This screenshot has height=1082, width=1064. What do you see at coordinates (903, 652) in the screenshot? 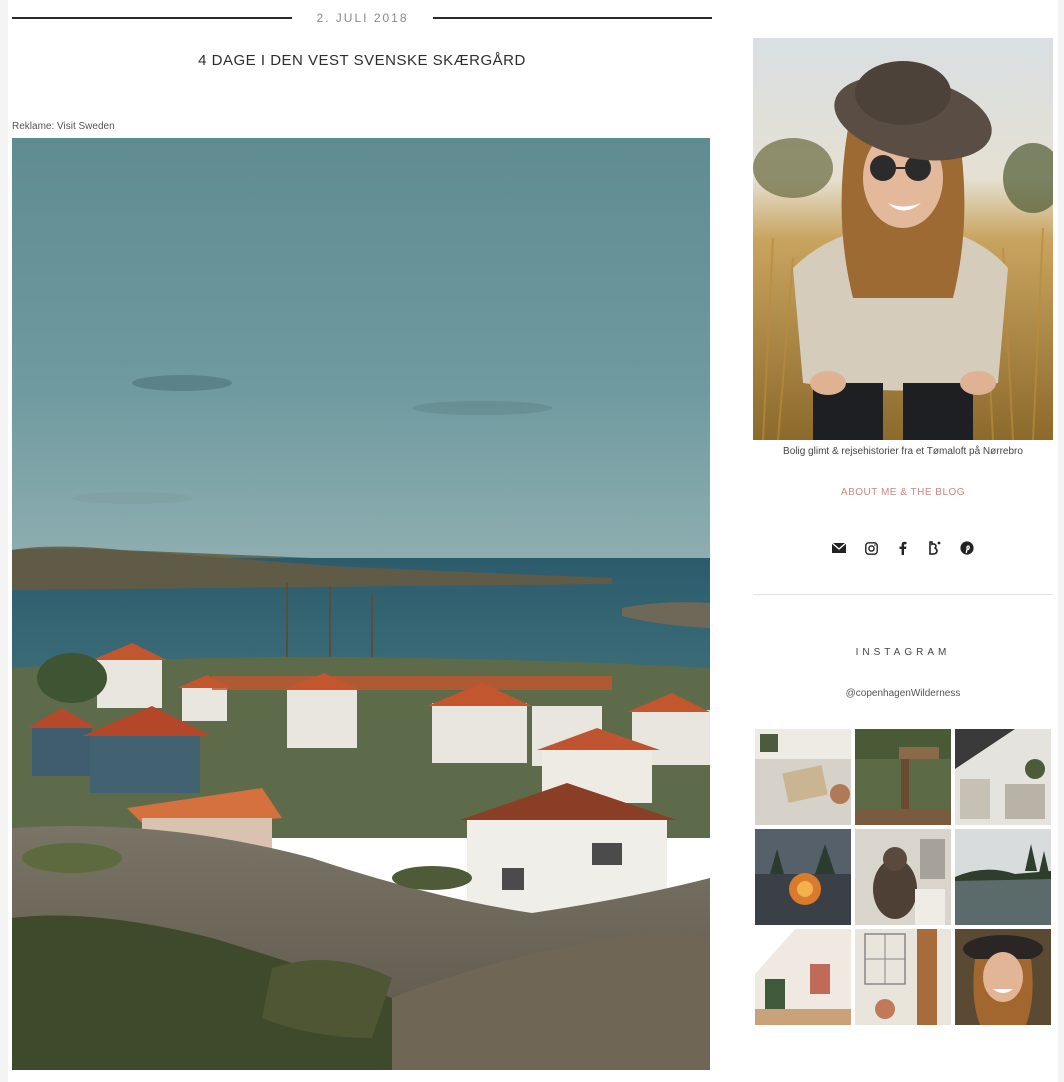
I see `instagram-heading: INSTAGRAM` at bounding box center [903, 652].